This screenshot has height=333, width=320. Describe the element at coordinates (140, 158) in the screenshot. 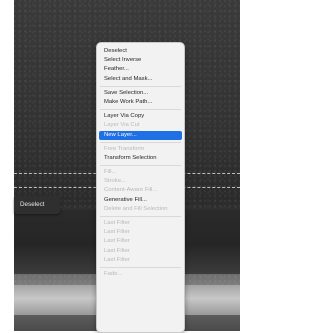

I see `menu-item-transform-selection: Transform Selection` at that location.